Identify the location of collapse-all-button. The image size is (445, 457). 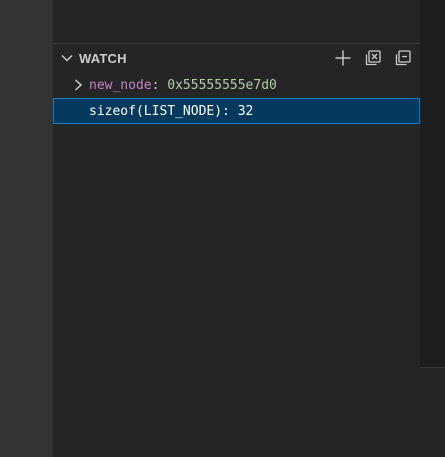
(403, 58).